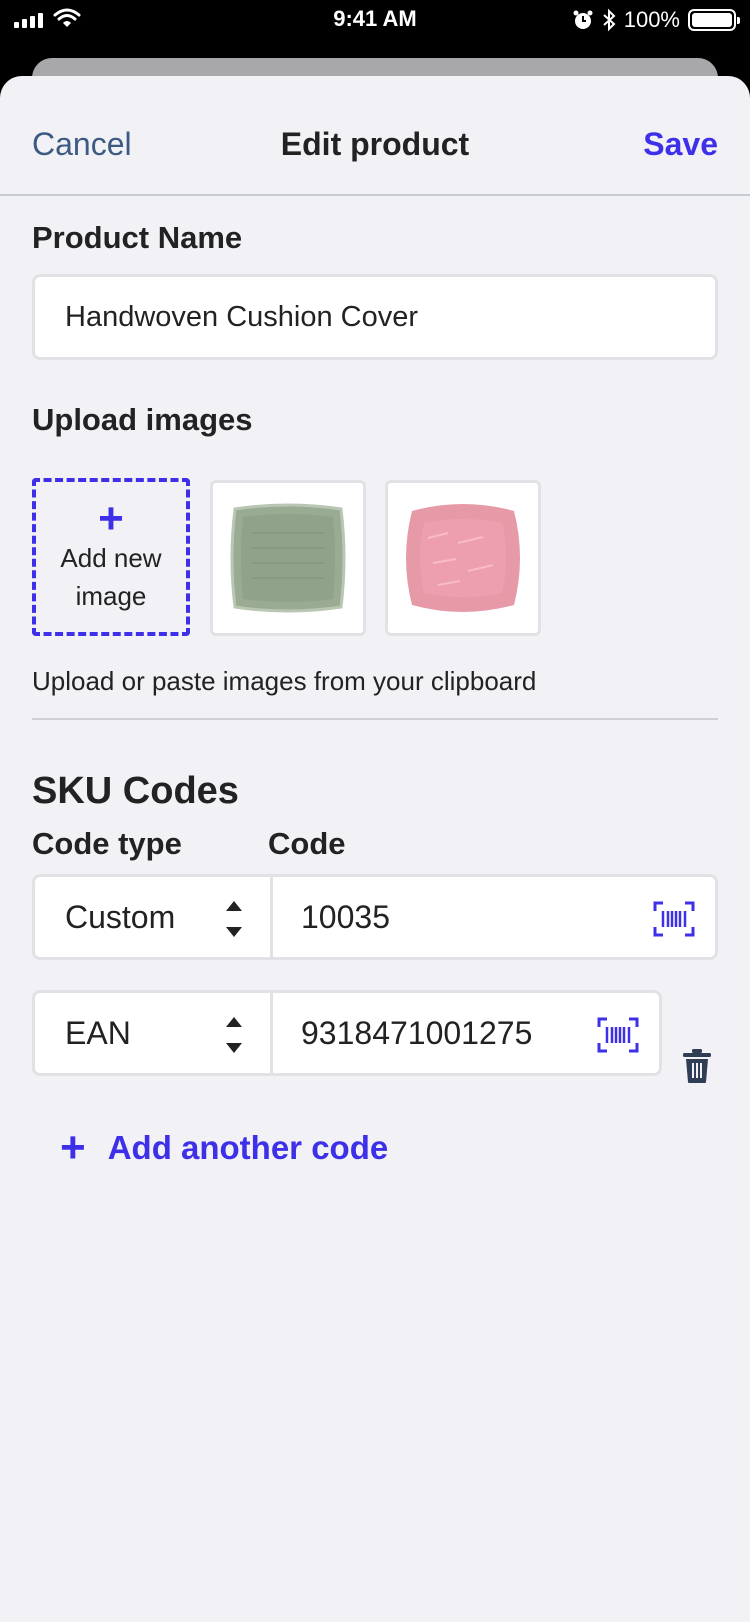  I want to click on green-cushion-image, so click(288, 558).